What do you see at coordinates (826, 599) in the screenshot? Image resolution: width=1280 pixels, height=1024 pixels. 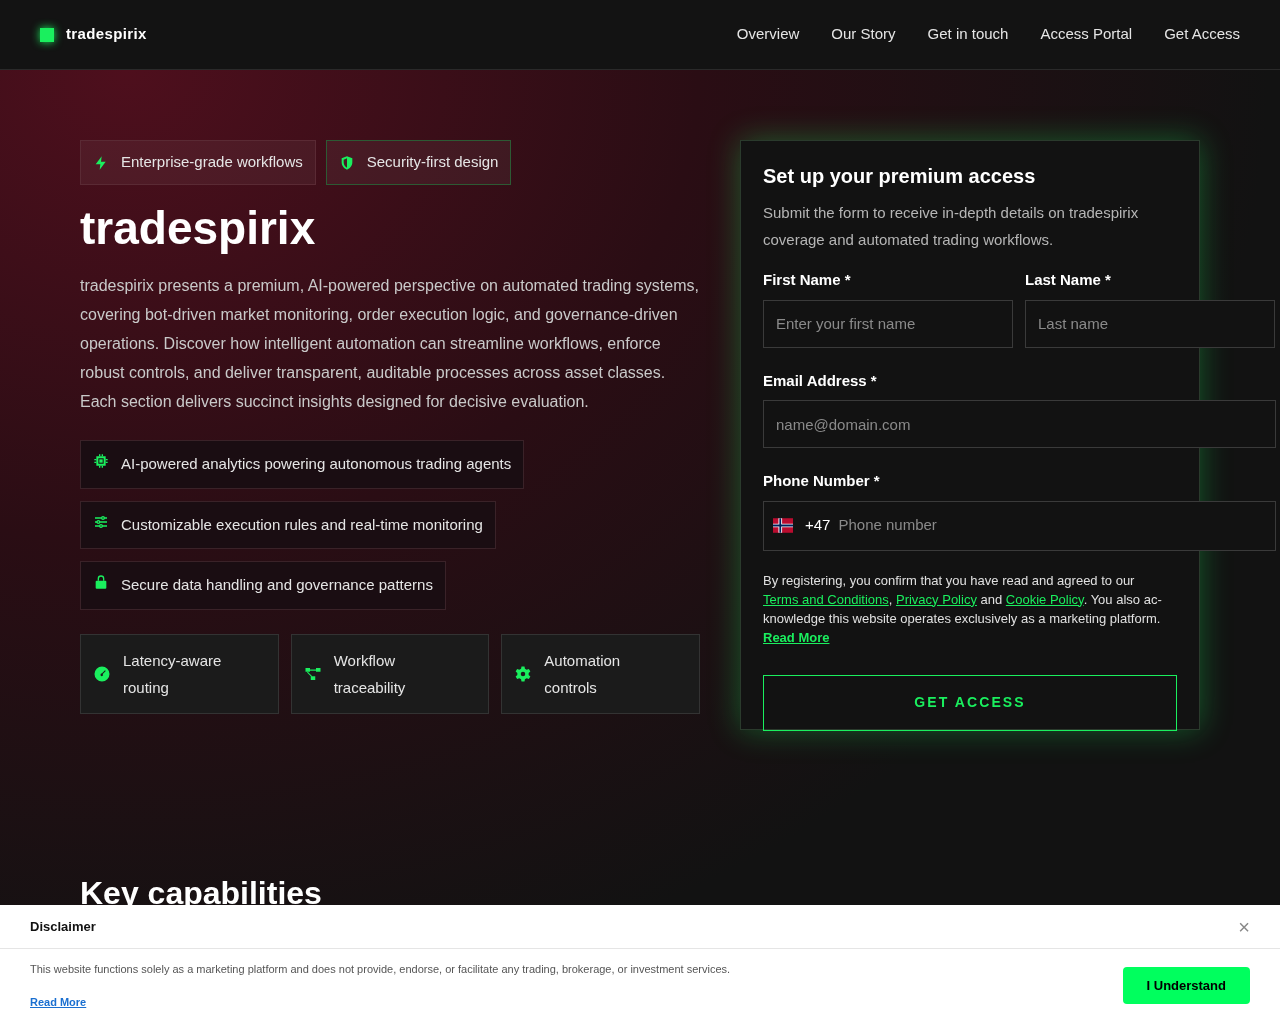 I see `terms-link: Terms and Conditions` at bounding box center [826, 599].